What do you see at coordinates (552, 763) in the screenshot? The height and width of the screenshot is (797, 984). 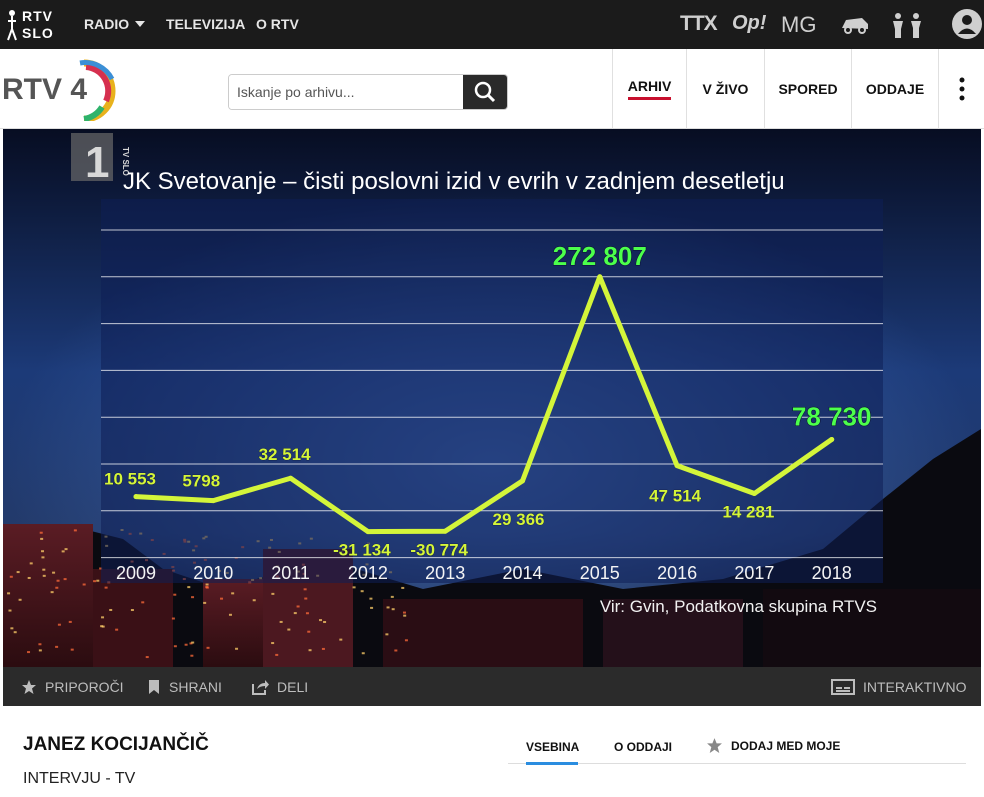 I see `active-tab-indicator` at bounding box center [552, 763].